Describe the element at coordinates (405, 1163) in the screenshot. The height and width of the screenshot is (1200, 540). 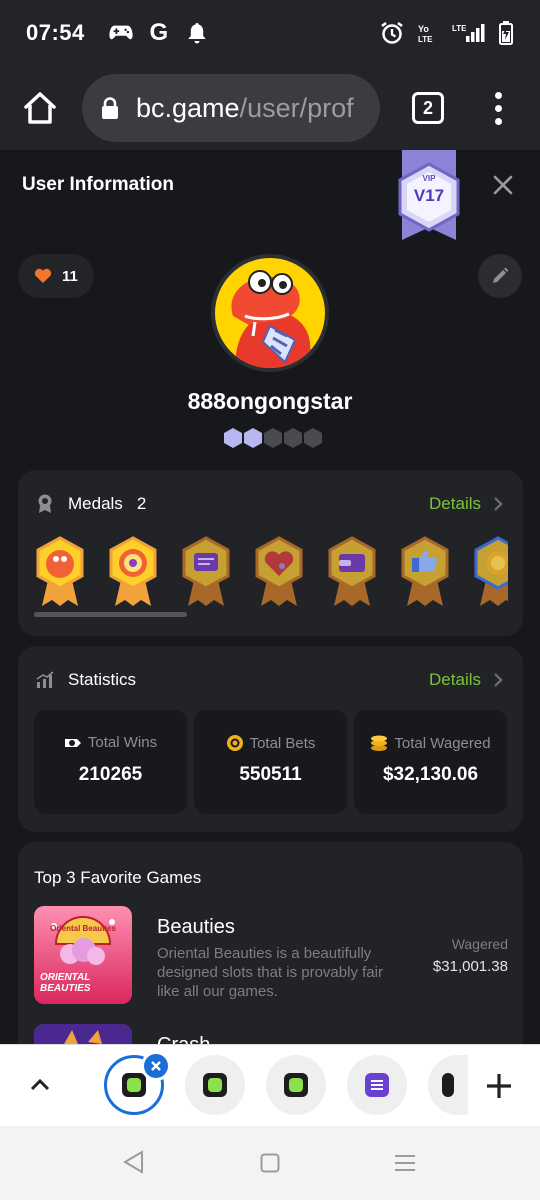
I see `menu-lines-icon` at that location.